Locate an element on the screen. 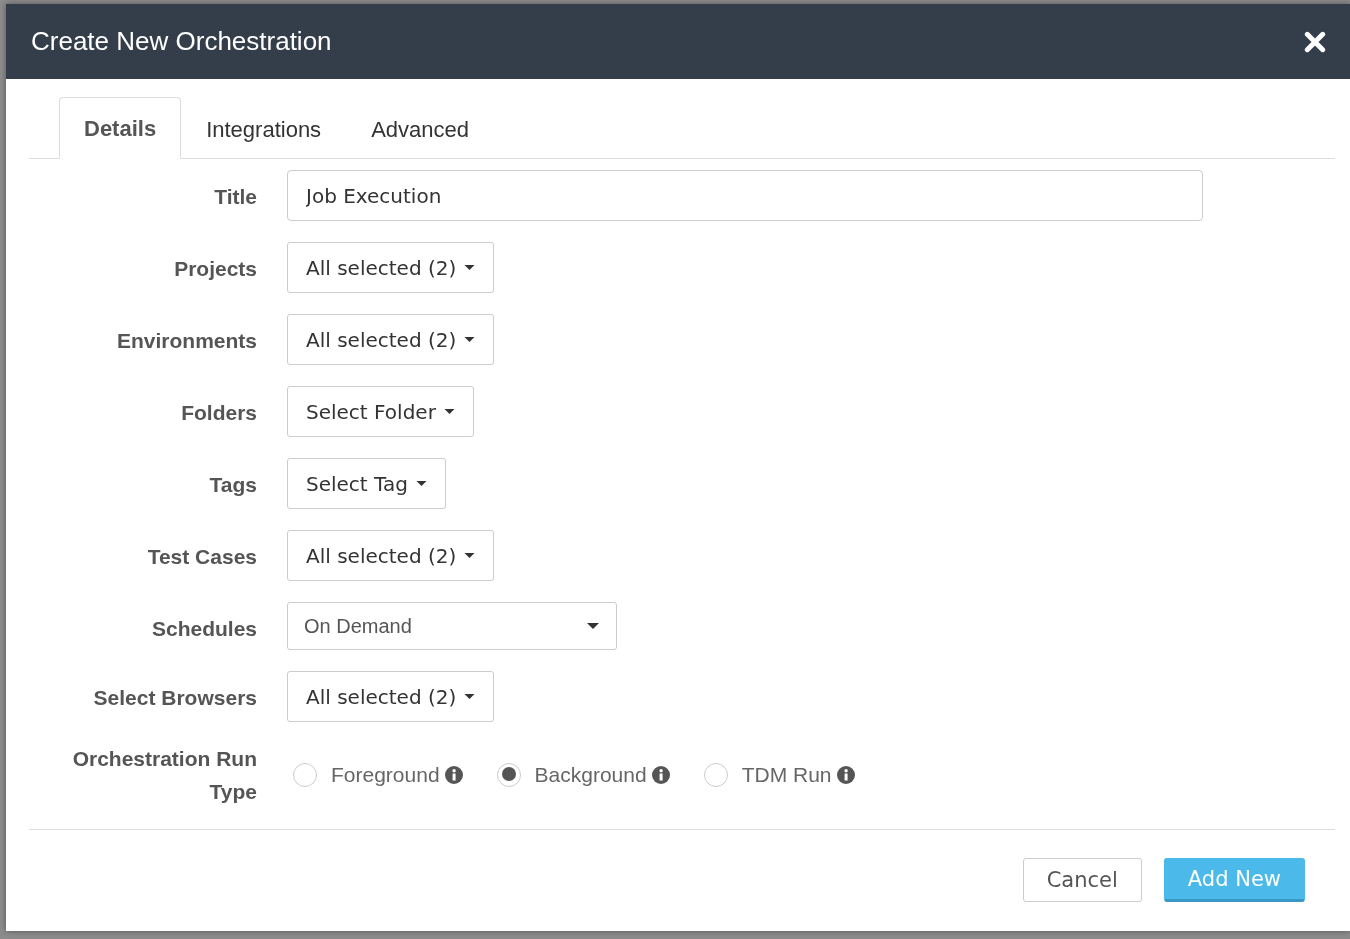  radio-label: TDM Run is located at coordinates (786, 775).